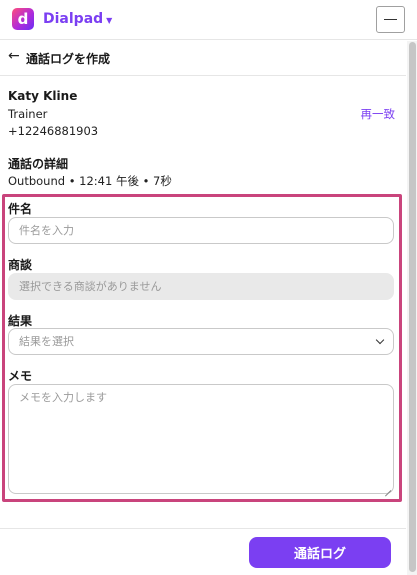 The width and height of the screenshot is (417, 575). Describe the element at coordinates (20, 209) in the screenshot. I see `subject-label: 件名` at that location.